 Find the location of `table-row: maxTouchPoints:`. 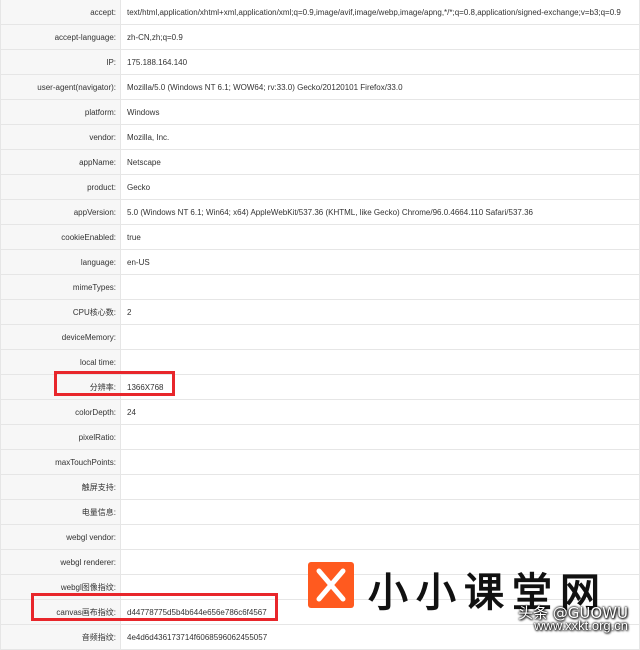

table-row: maxTouchPoints: is located at coordinates (320, 462).